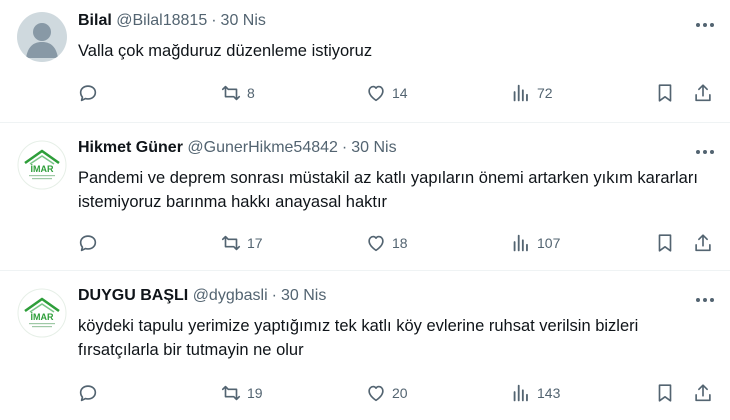 The image size is (730, 420). Describe the element at coordinates (241, 393) in the screenshot. I see `retweet-button: 19` at that location.